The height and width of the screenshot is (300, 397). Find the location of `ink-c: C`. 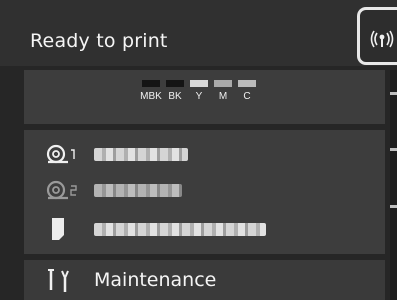

ink-c: C is located at coordinates (247, 91).